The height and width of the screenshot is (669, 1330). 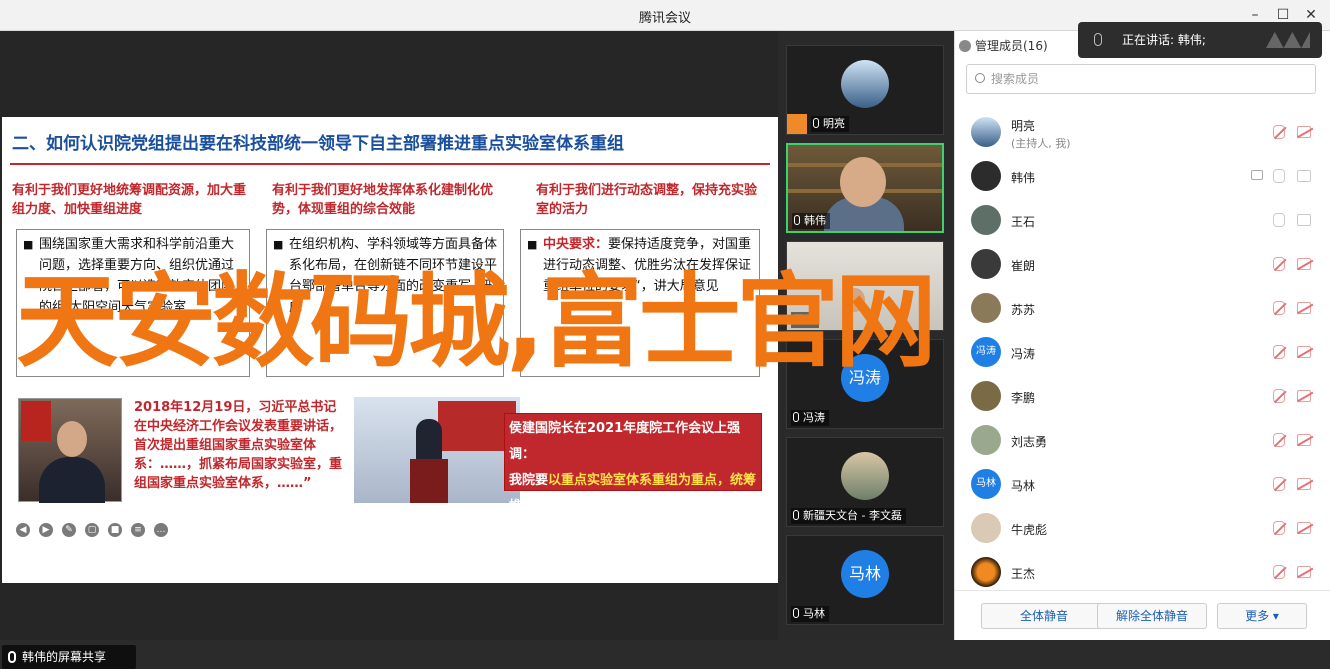 What do you see at coordinates (1023, 398) in the screenshot?
I see `member-name: 李鹏` at bounding box center [1023, 398].